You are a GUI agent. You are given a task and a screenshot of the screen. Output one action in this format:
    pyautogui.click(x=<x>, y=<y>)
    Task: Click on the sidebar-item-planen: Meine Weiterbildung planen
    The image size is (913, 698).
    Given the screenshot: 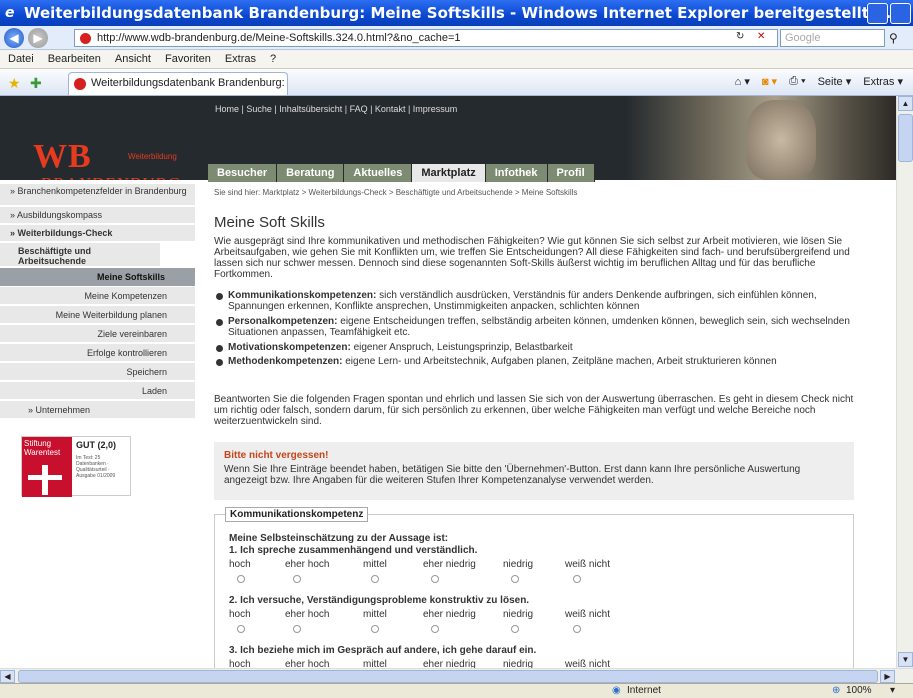 What is the action you would take?
    pyautogui.click(x=97, y=315)
    